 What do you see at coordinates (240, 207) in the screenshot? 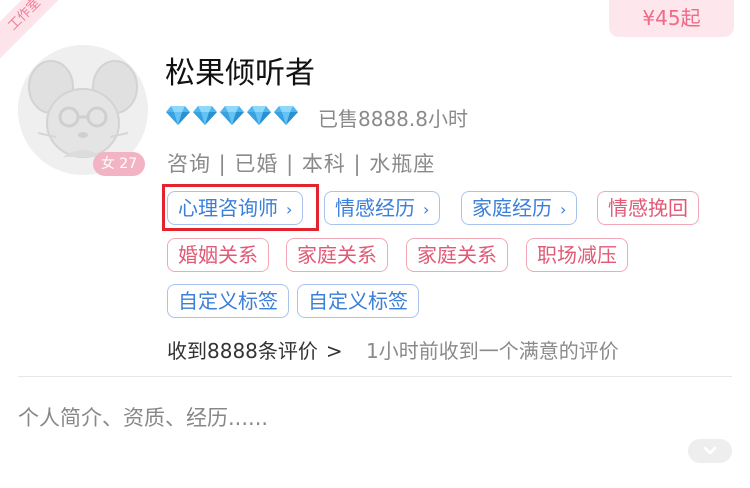
I see `selection-highlight` at bounding box center [240, 207].